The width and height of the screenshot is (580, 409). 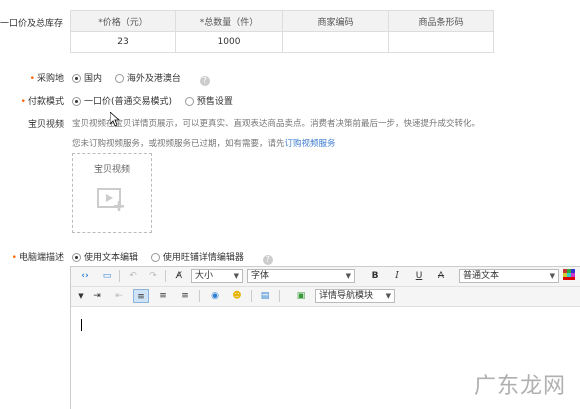 I want to click on text-editor-option: 使用文本编辑, so click(x=105, y=258).